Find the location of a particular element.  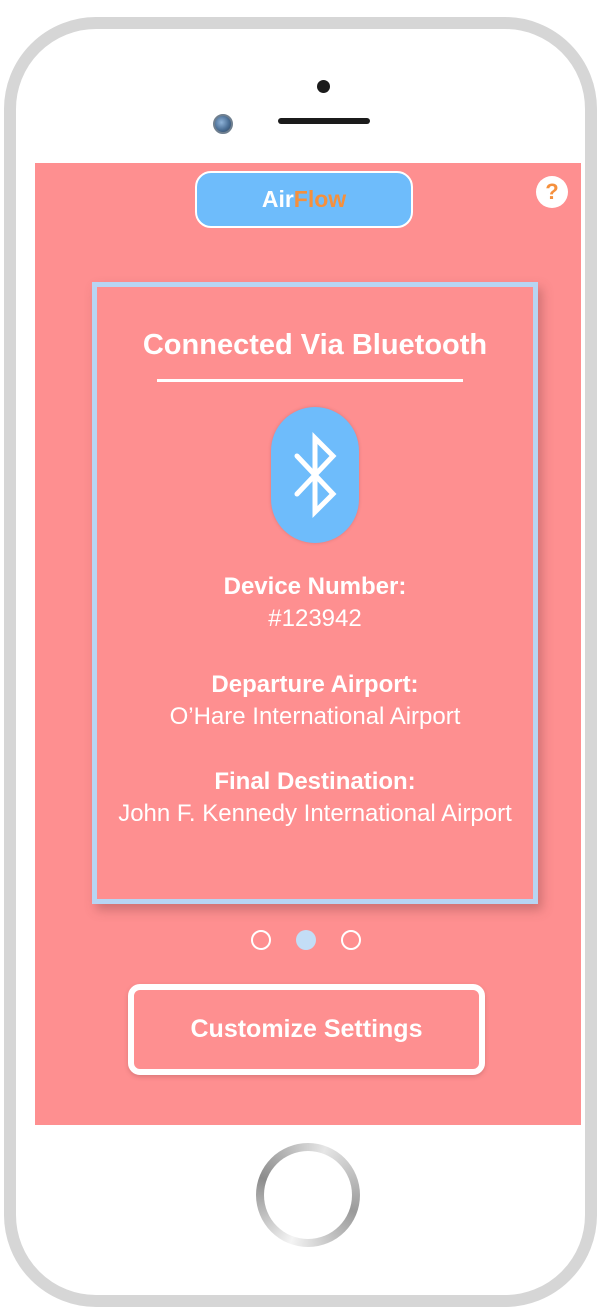

help-button: ? is located at coordinates (552, 192).